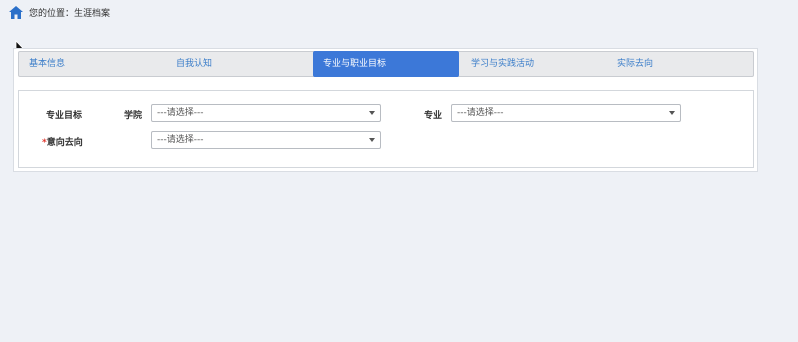  I want to click on major-goal-label: 专业目标, so click(64, 116).